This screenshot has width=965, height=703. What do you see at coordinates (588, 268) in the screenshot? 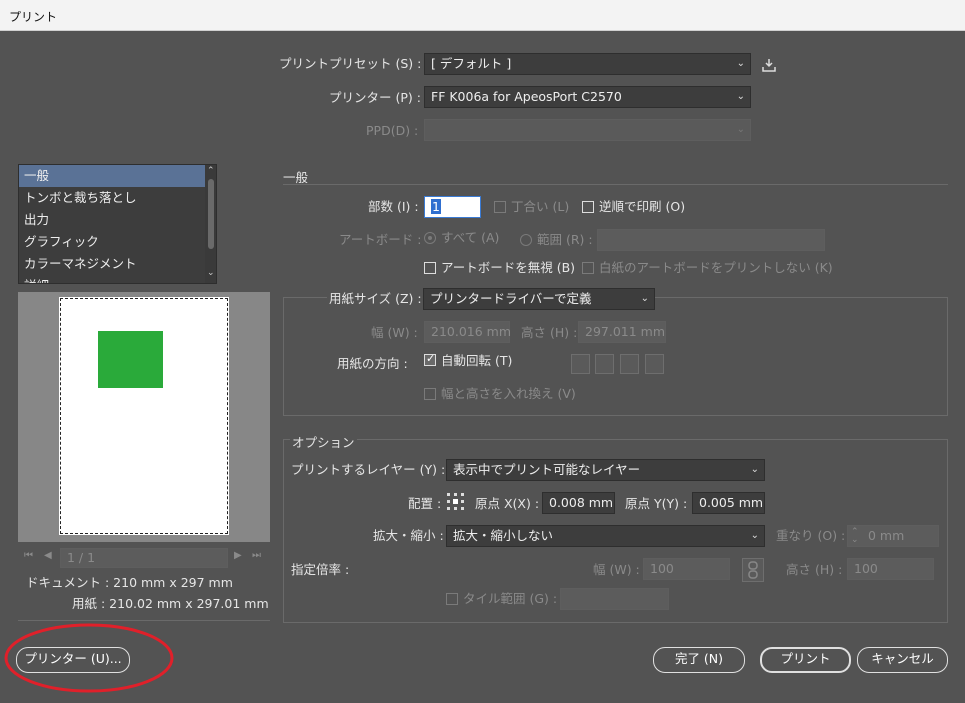
I see `skip-blank-checkbox` at bounding box center [588, 268].